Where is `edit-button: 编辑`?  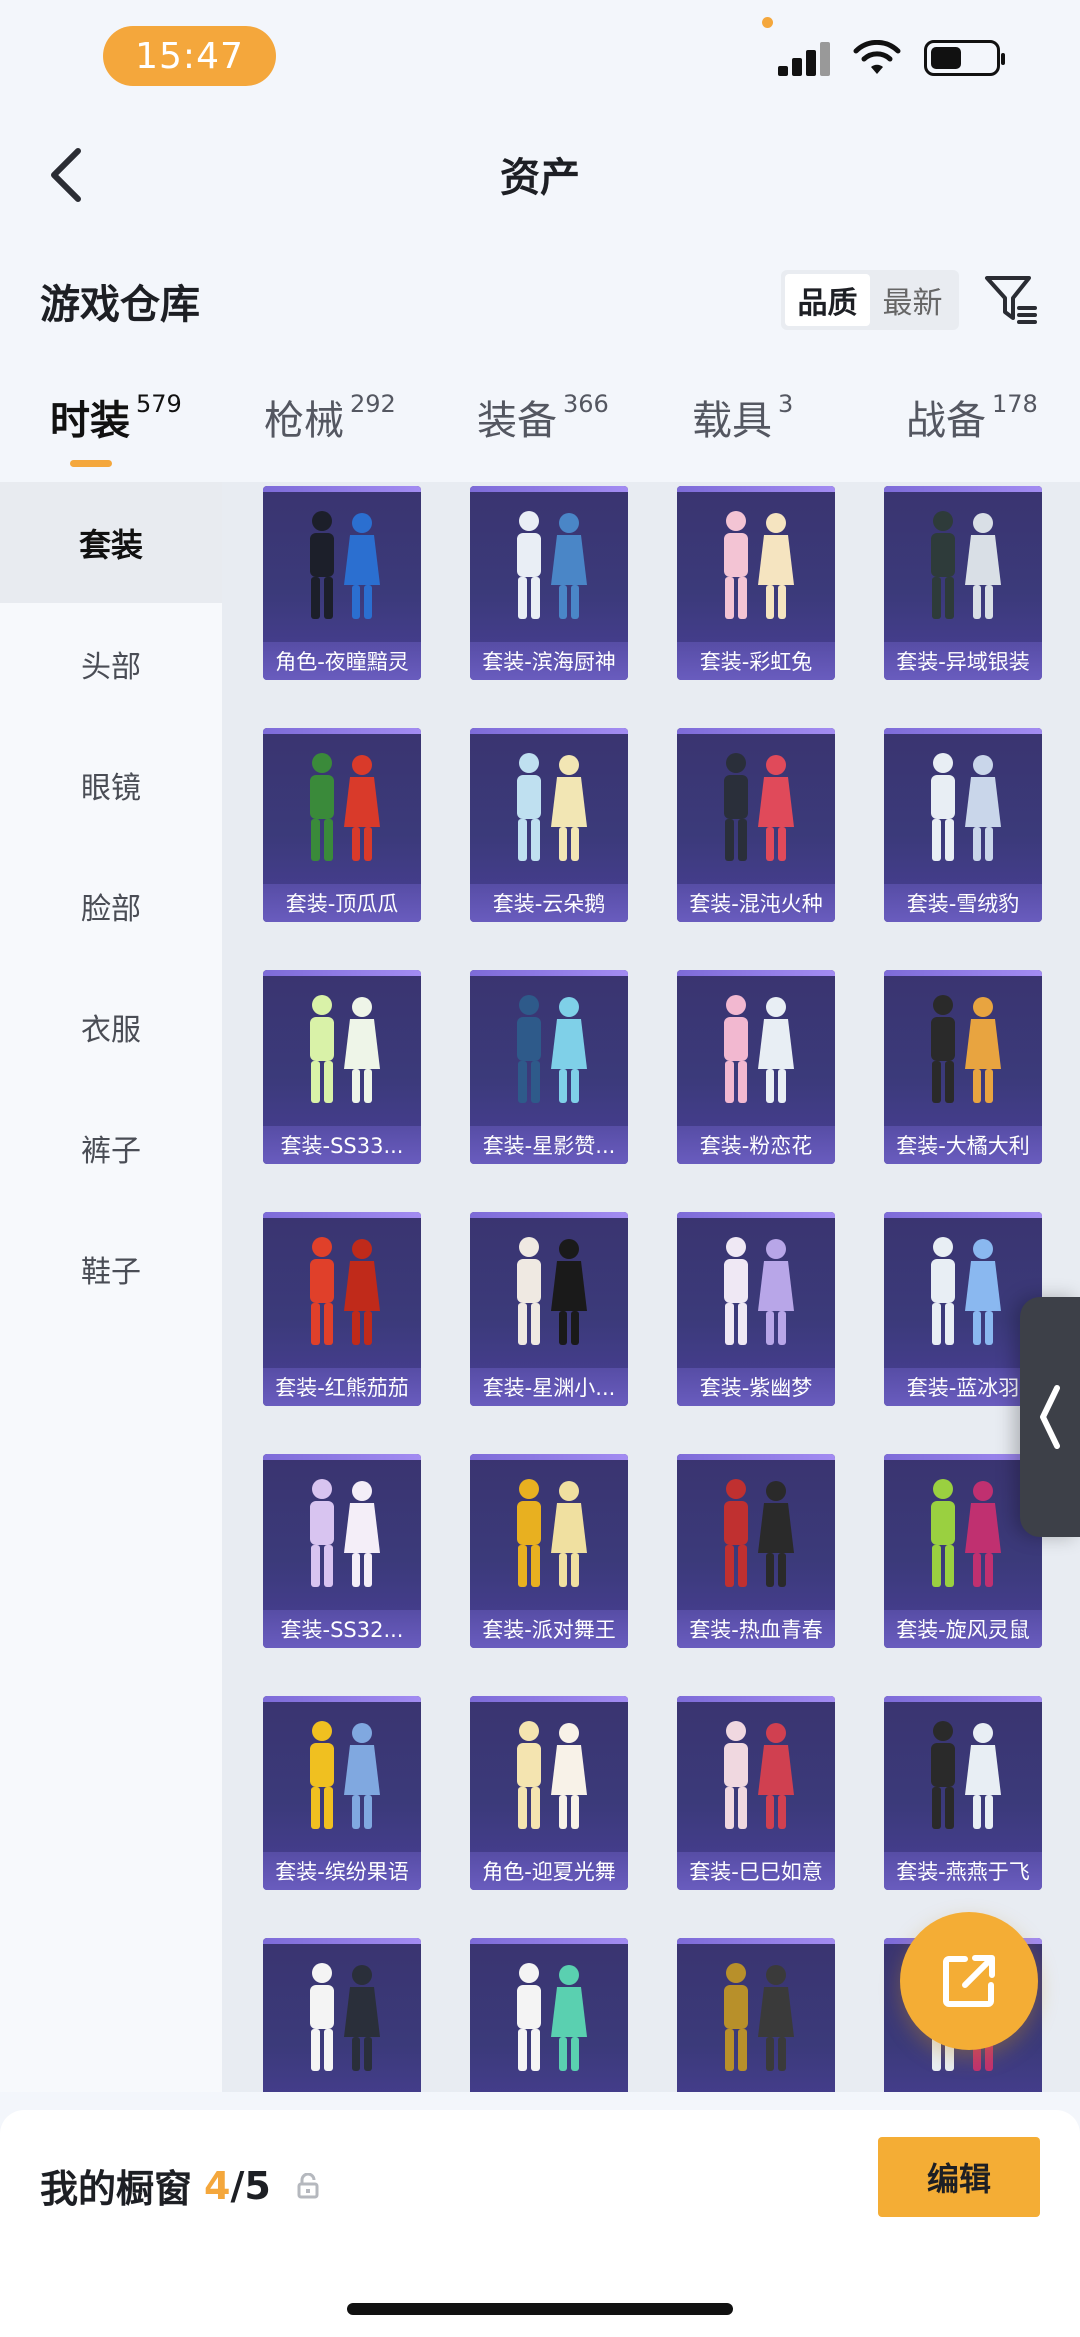 edit-button: 编辑 is located at coordinates (959, 2177).